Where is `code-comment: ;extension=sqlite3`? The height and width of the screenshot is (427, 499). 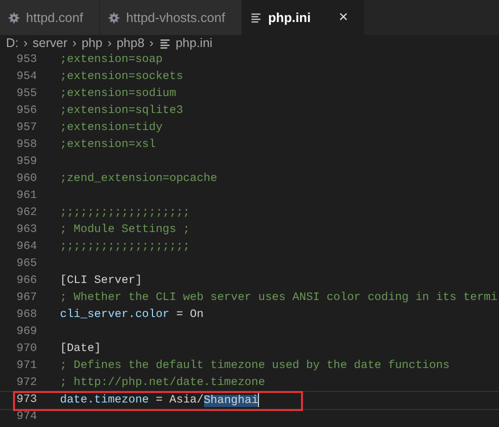 code-comment: ;extension=sqlite3 is located at coordinates (122, 111).